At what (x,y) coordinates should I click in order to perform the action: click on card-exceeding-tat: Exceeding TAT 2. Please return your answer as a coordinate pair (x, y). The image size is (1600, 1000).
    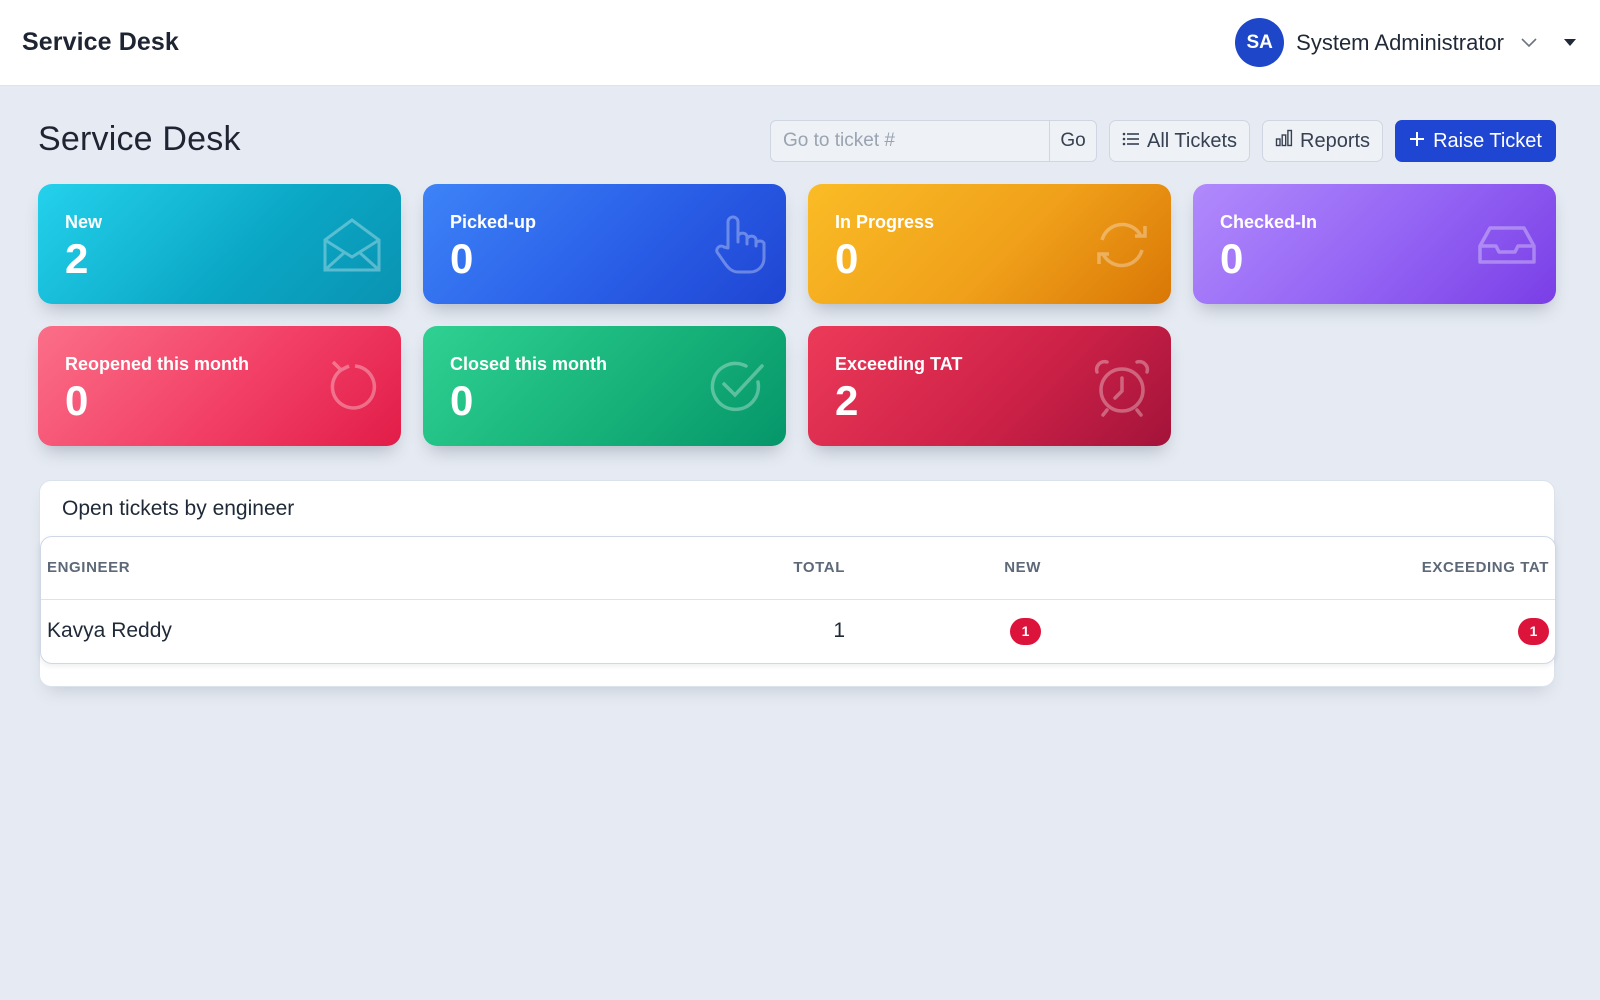
    Looking at the image, I should click on (989, 386).